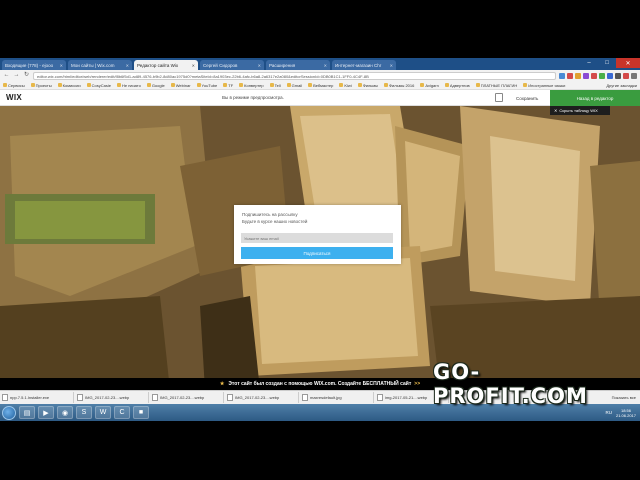 The width and height of the screenshot is (640, 480). I want to click on subscribe-button: Подписаться, so click(317, 253).